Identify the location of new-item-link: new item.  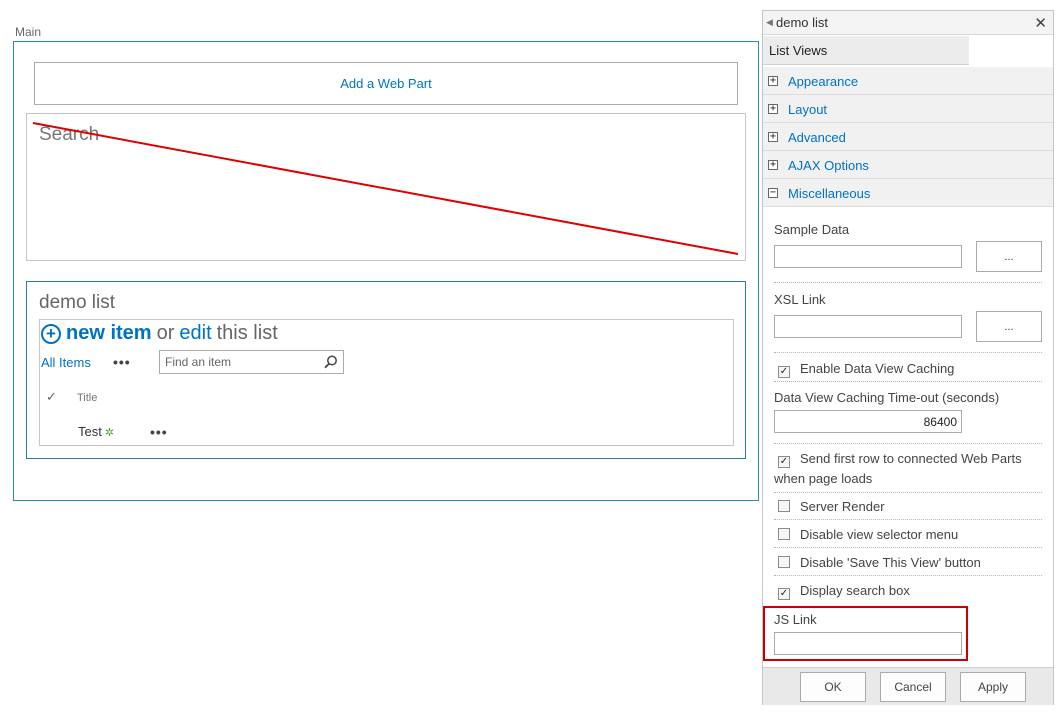
(109, 333).